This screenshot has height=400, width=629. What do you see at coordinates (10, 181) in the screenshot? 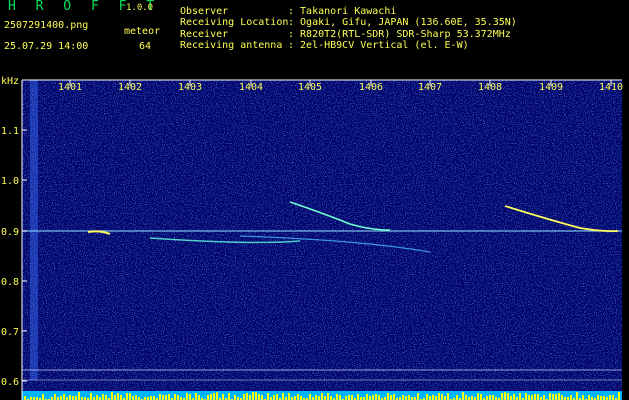
I see `y-tick-label: 1.0` at bounding box center [10, 181].